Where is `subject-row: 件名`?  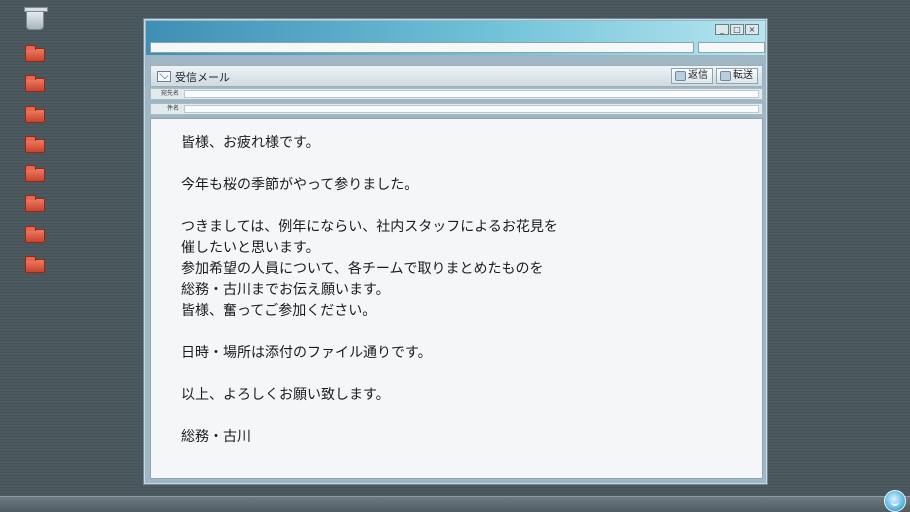 subject-row: 件名 is located at coordinates (456, 109).